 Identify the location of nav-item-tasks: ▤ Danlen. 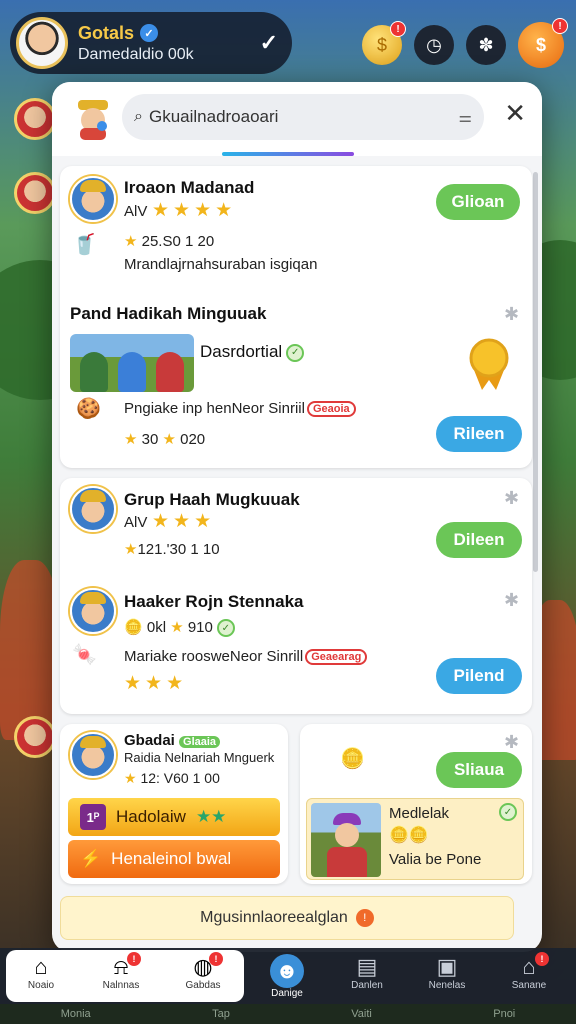
(367, 978).